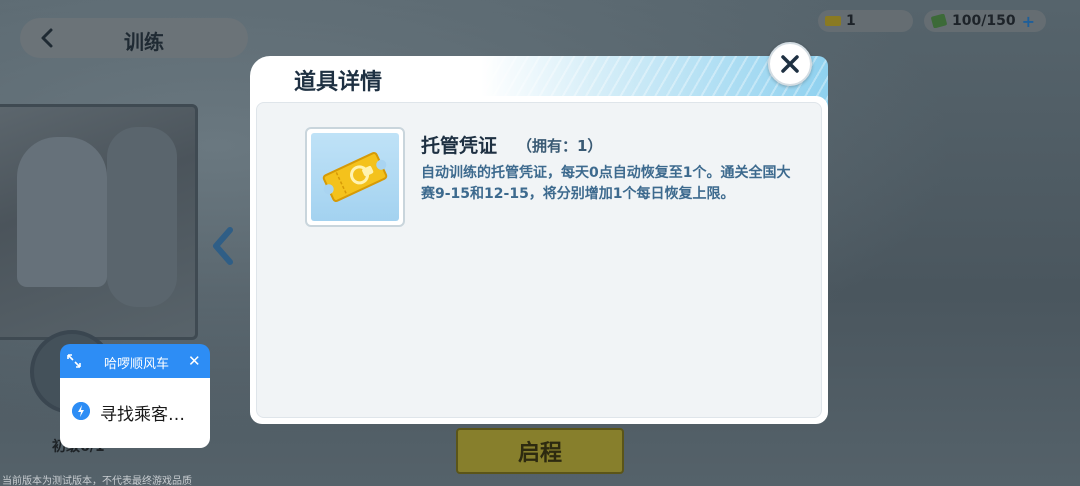  Describe the element at coordinates (865, 21) in the screenshot. I see `ticket-resource: 1` at that location.